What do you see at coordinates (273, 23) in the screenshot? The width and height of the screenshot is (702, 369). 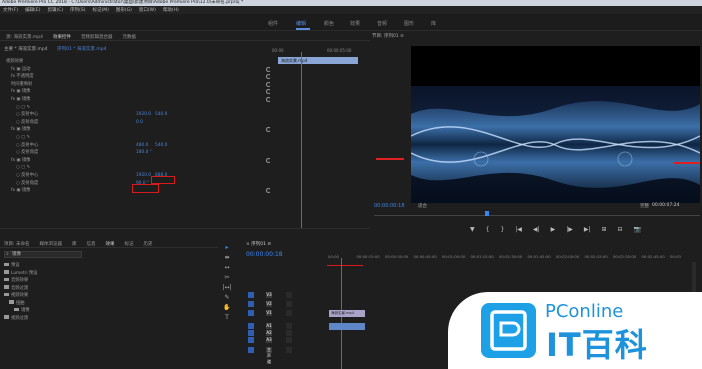 I see `workspace-assembly: 组件` at bounding box center [273, 23].